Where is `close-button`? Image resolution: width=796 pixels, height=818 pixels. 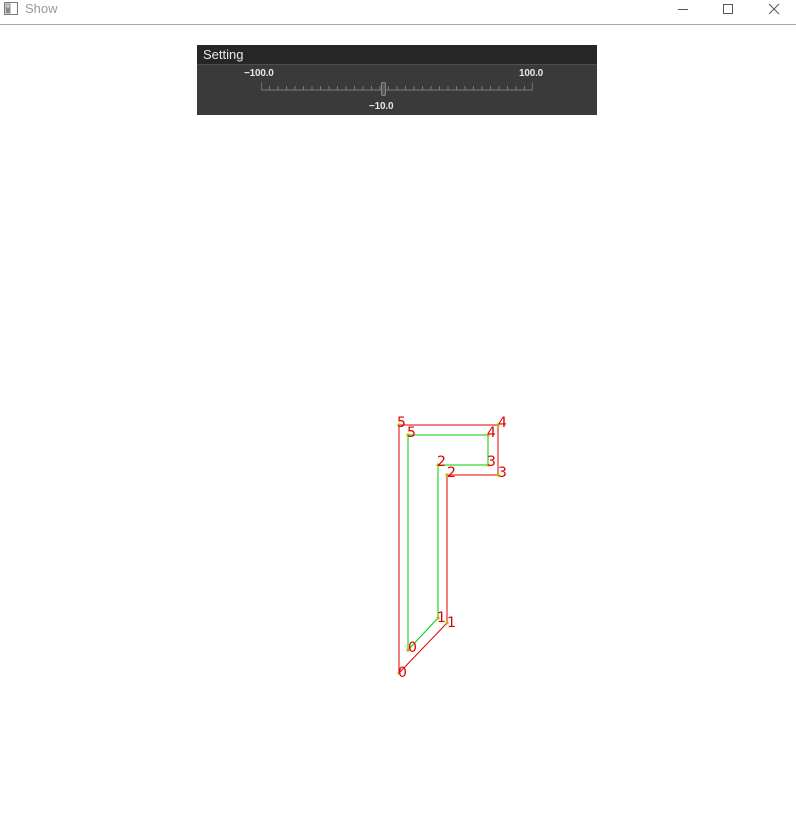
close-button is located at coordinates (774, 9).